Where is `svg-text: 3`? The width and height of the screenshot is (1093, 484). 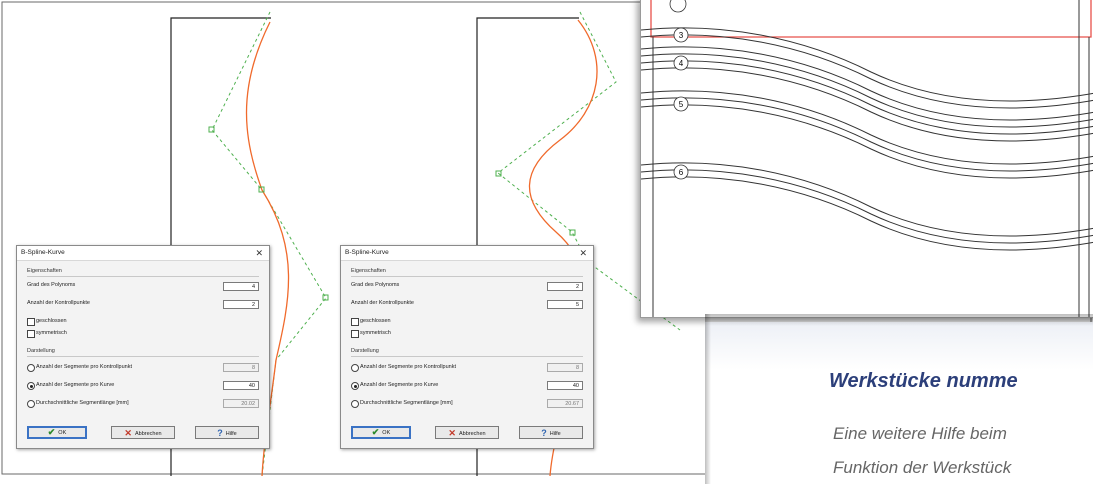
svg-text: 3 is located at coordinates (681, 35).